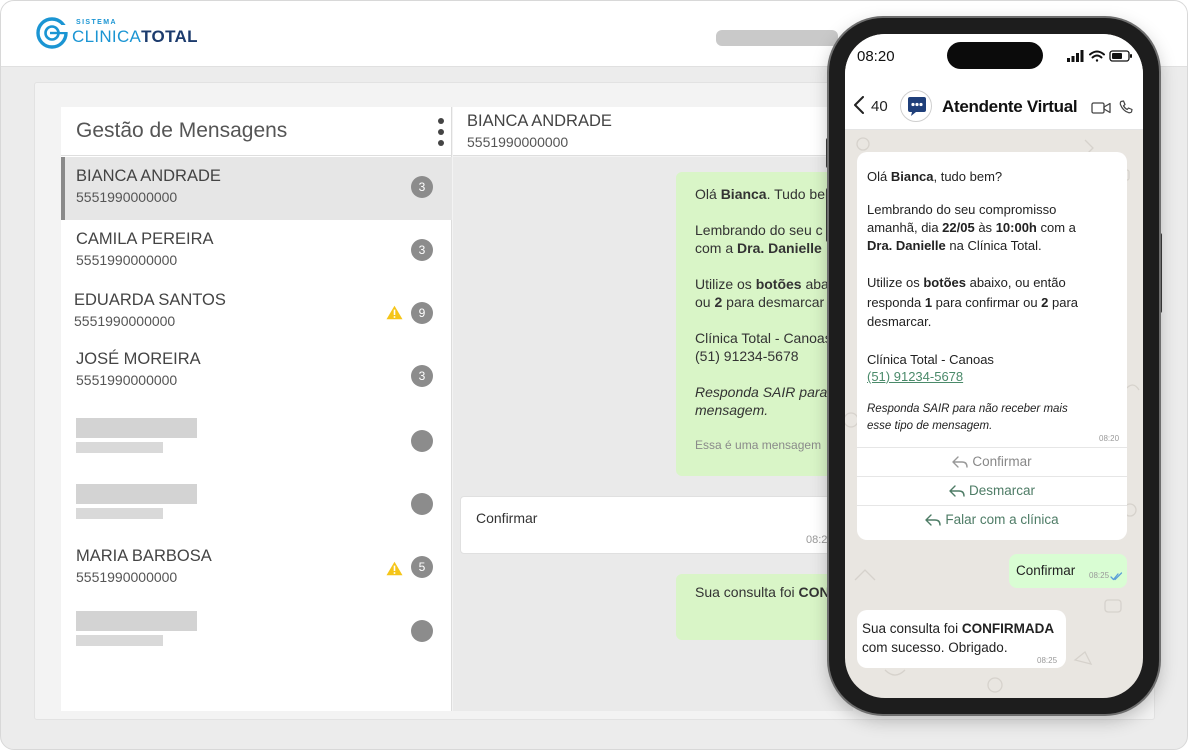  Describe the element at coordinates (52, 35) in the screenshot. I see `clinica-logo-icon` at that location.